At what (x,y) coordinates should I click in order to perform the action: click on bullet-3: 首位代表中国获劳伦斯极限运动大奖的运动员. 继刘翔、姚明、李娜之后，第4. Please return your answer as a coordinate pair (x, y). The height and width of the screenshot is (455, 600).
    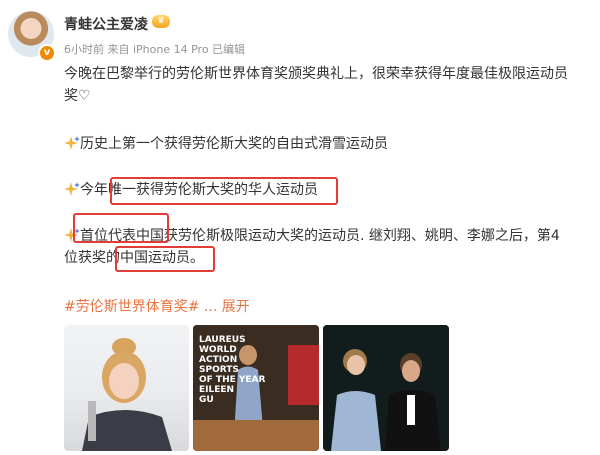
    Looking at the image, I should click on (312, 236).